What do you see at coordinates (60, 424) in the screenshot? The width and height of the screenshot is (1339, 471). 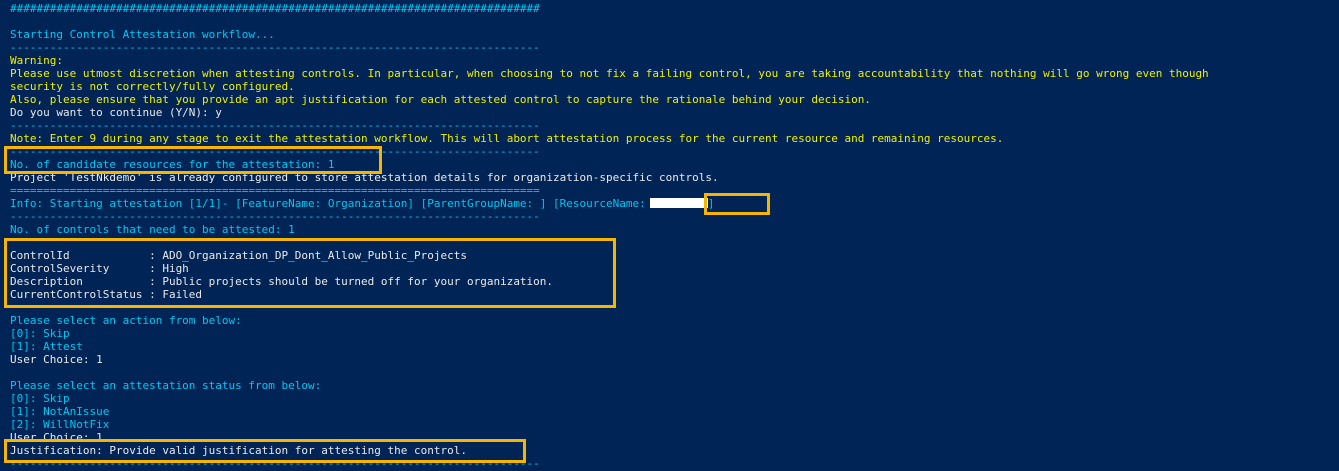 I see `terminal-line-text: [2]: WillNotFix` at bounding box center [60, 424].